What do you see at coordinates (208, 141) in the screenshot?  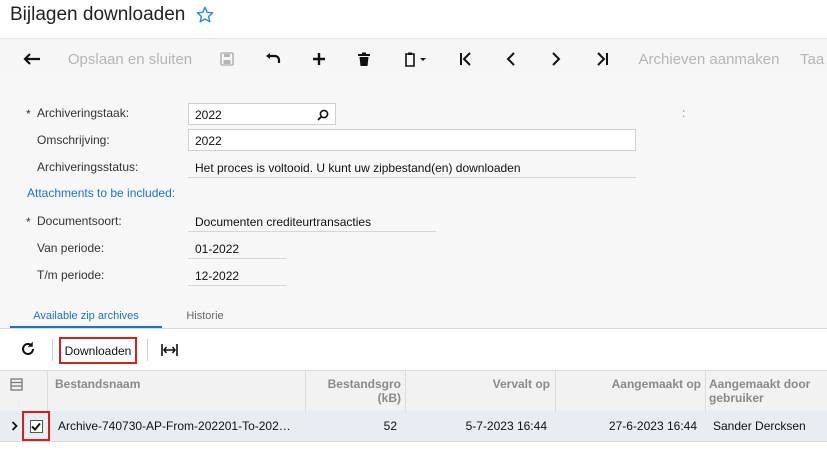 I see `omschrijving-value: 2022` at bounding box center [208, 141].